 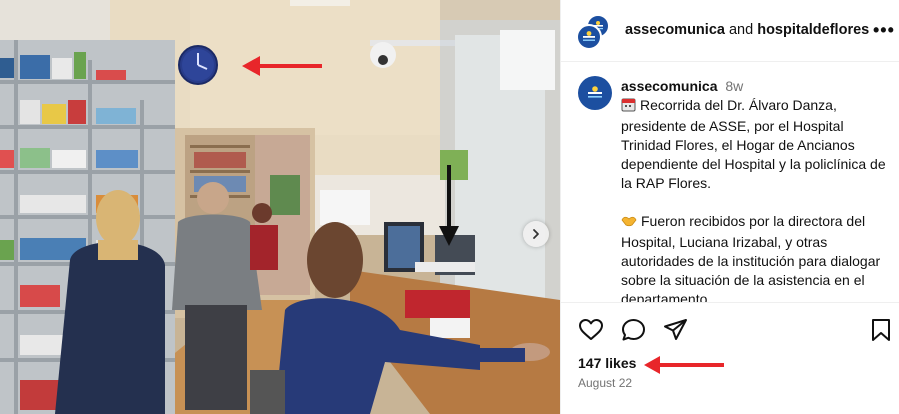 What do you see at coordinates (669, 86) in the screenshot?
I see `caption-username: assecomunica` at bounding box center [669, 86].